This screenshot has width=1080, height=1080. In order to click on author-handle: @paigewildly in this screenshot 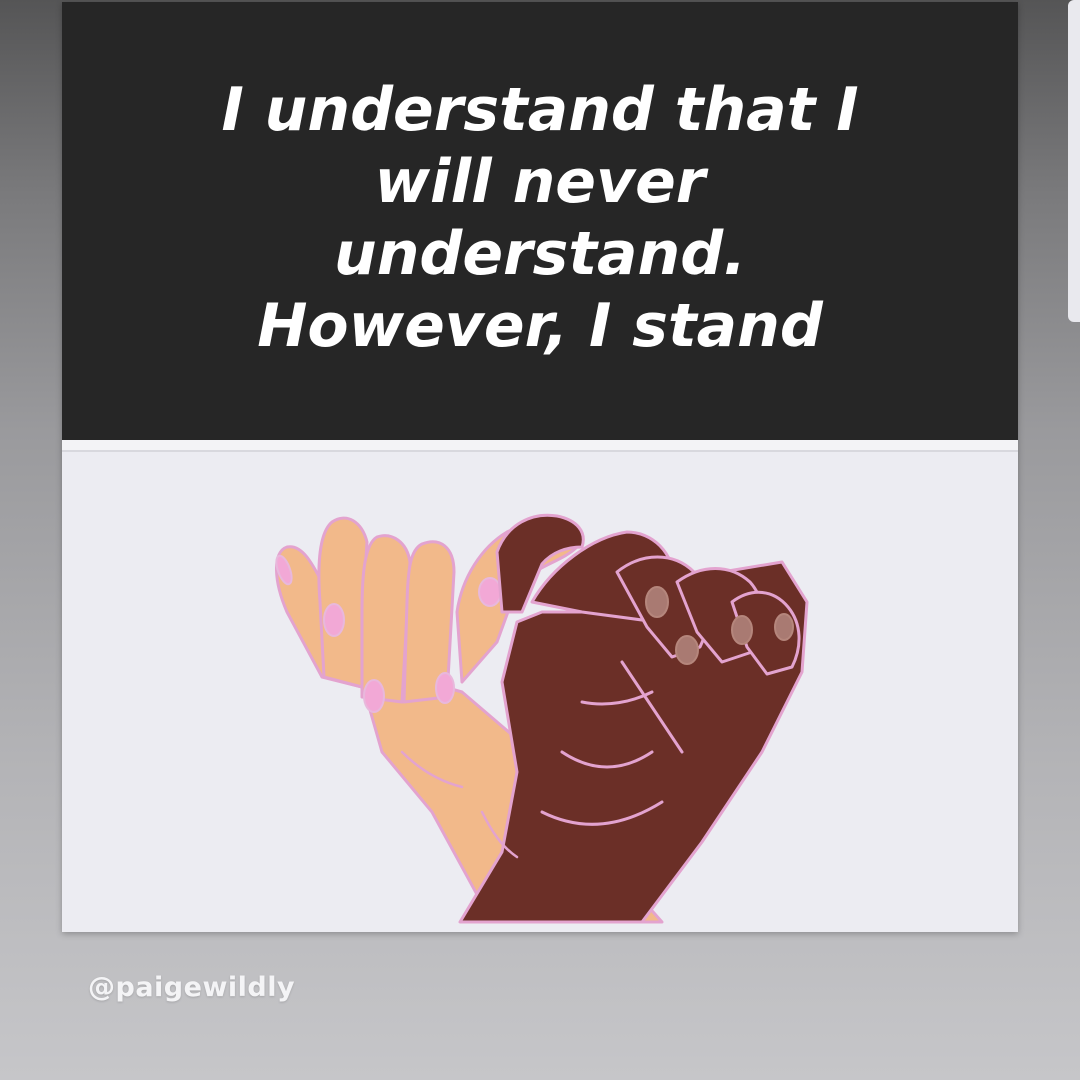, I will do `click(191, 987)`.